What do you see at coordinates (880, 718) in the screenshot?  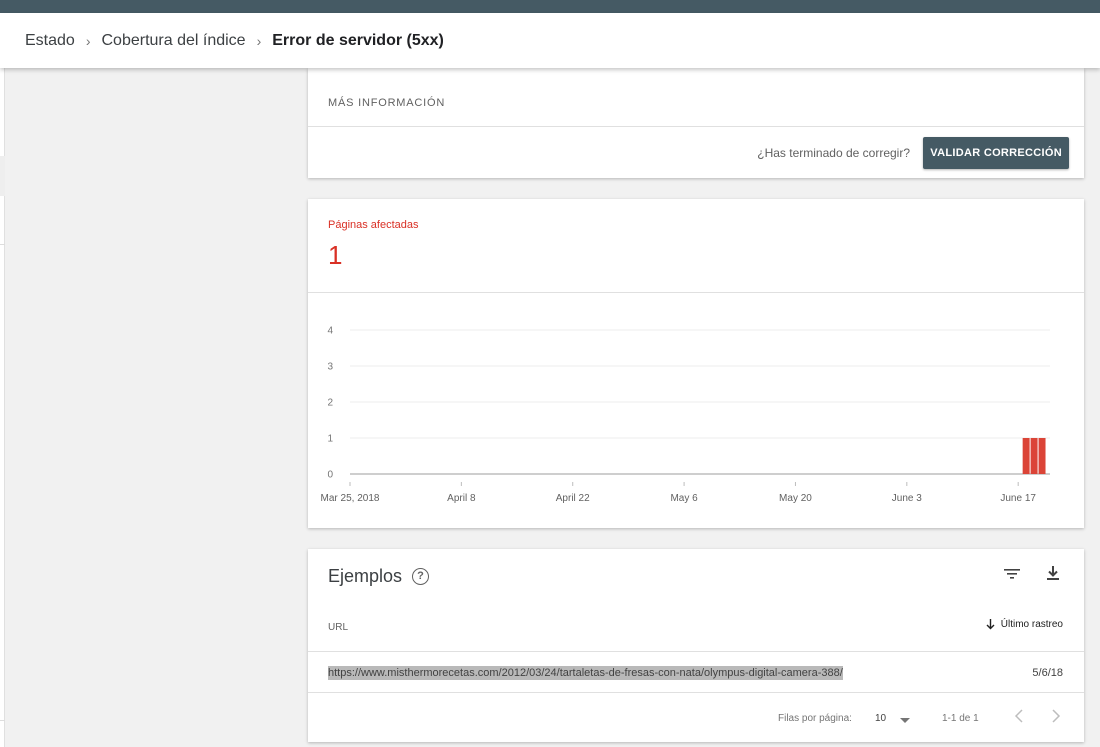 I see `rows-per-page-select: 10` at bounding box center [880, 718].